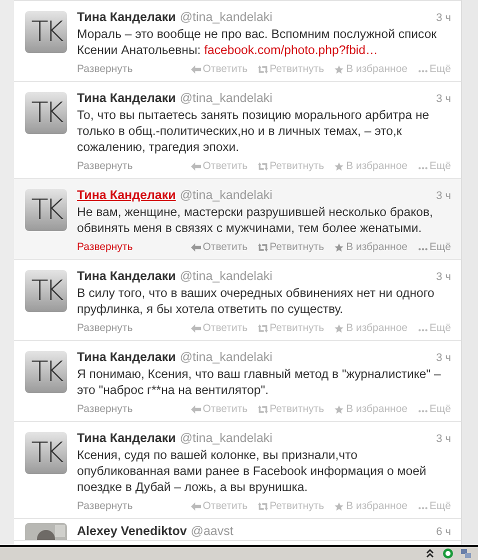 The image size is (478, 560). What do you see at coordinates (132, 531) in the screenshot?
I see `user-name: Alexey Venediktov` at bounding box center [132, 531].